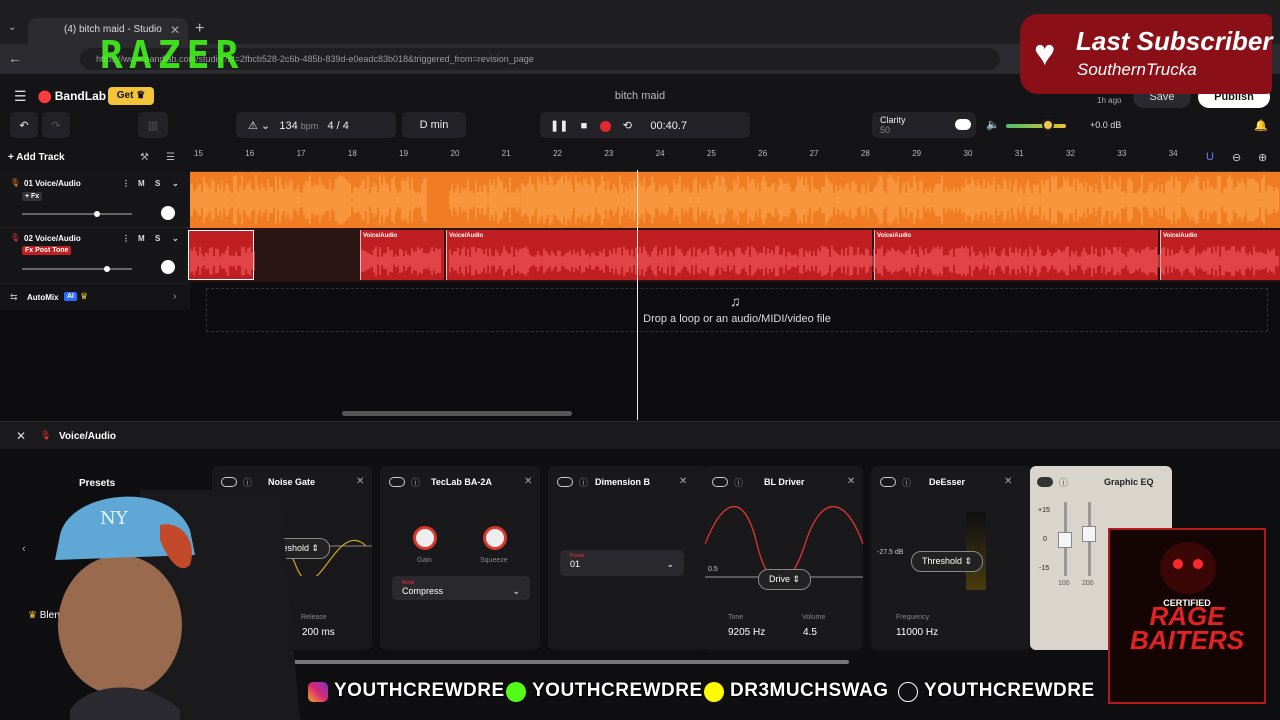 The height and width of the screenshot is (720, 1280). Describe the element at coordinates (784, 482) in the screenshot. I see `bl-driver-title: BL Driver` at that location.